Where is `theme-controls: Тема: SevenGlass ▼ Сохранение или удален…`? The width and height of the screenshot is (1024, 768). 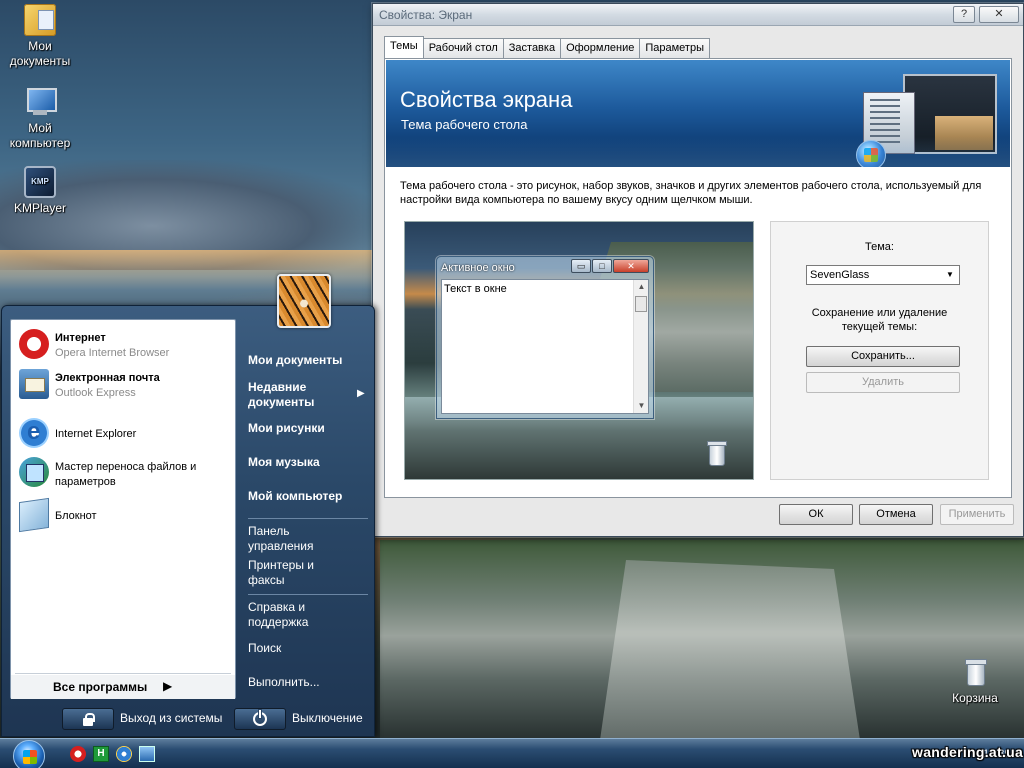
theme-controls: Тема: SevenGlass ▼ Сохранение или удален… is located at coordinates (879, 350).